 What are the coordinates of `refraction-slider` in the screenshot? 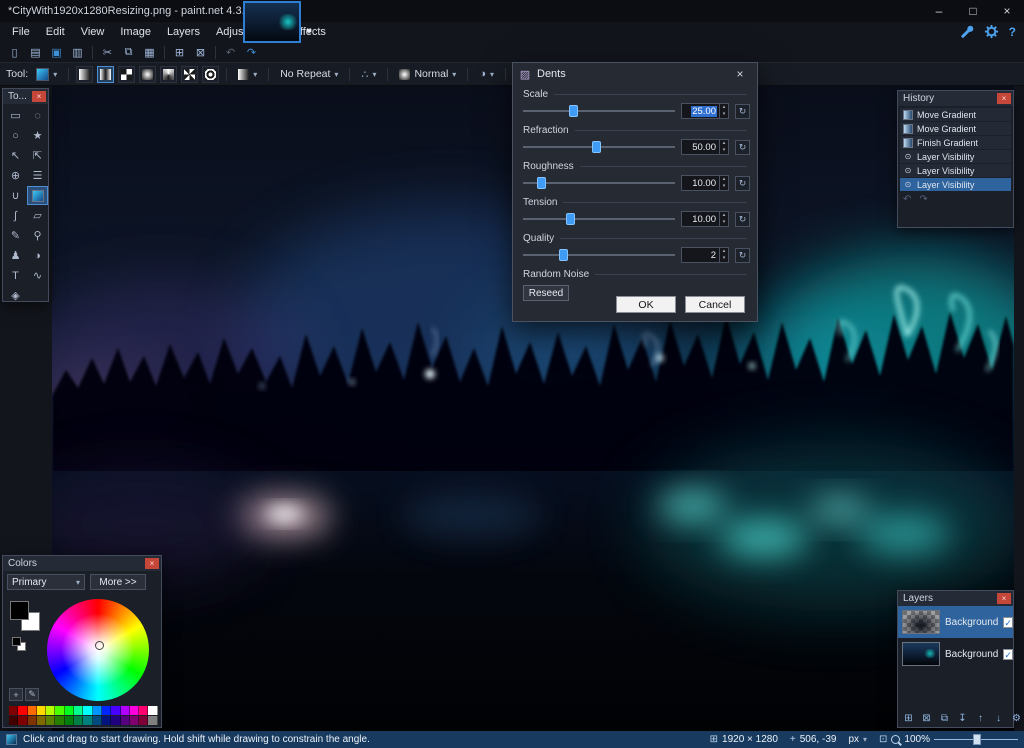 It's located at (599, 147).